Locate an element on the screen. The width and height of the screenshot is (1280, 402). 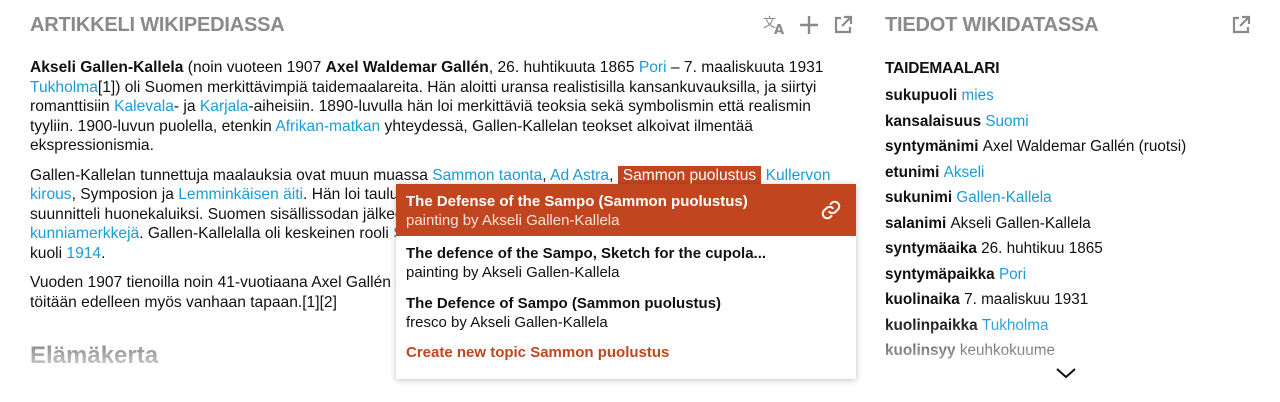
fact-row: sukupuoli mies is located at coordinates (1035, 99).